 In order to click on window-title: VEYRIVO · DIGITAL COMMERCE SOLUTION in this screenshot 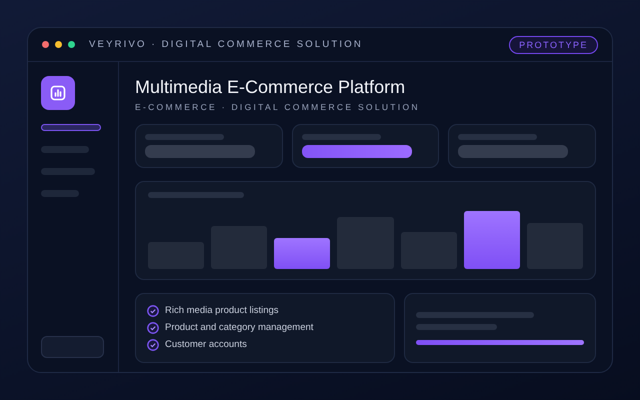, I will do `click(226, 44)`.